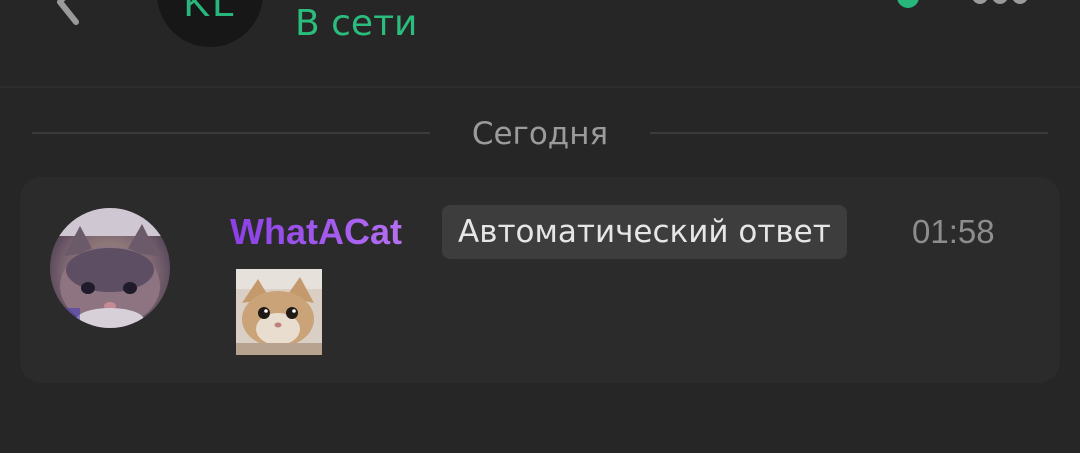 The height and width of the screenshot is (453, 1080). I want to click on cat-photo-thumbnail-icon, so click(279, 312).